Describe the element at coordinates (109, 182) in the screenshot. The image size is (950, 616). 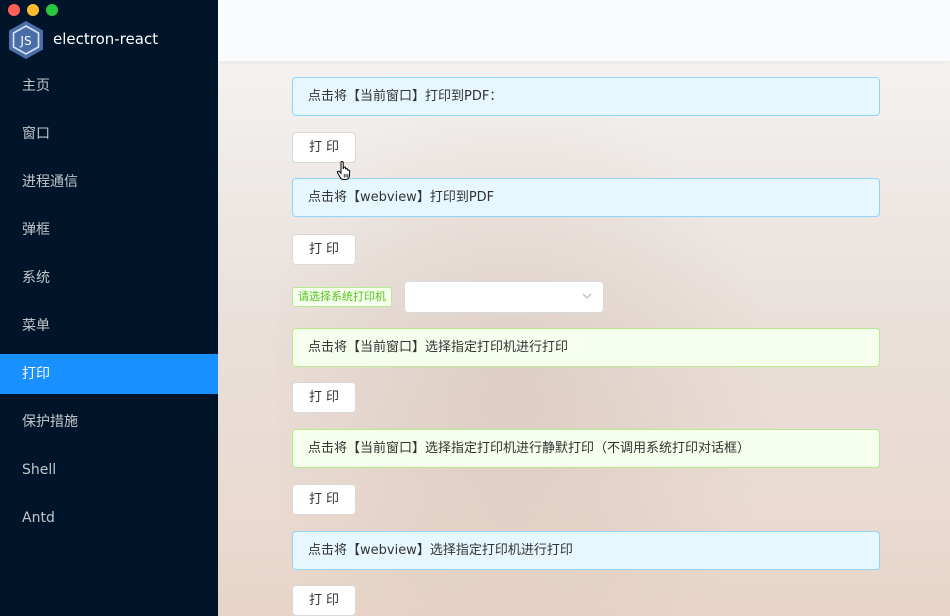
I see `sidebar-item-ipc: 进程通信` at that location.